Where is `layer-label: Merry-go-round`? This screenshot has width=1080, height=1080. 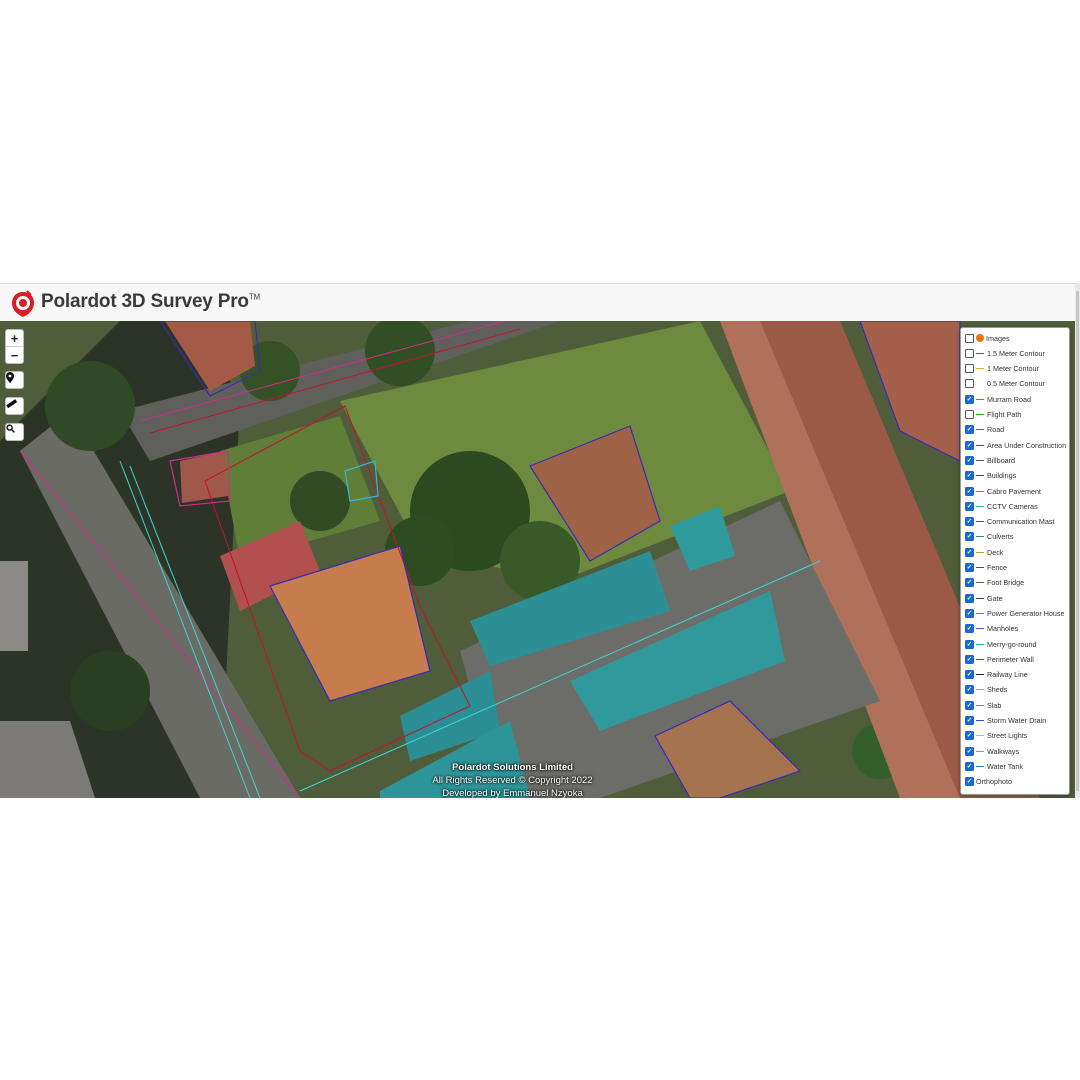
layer-label: Merry-go-round is located at coordinates (1012, 644).